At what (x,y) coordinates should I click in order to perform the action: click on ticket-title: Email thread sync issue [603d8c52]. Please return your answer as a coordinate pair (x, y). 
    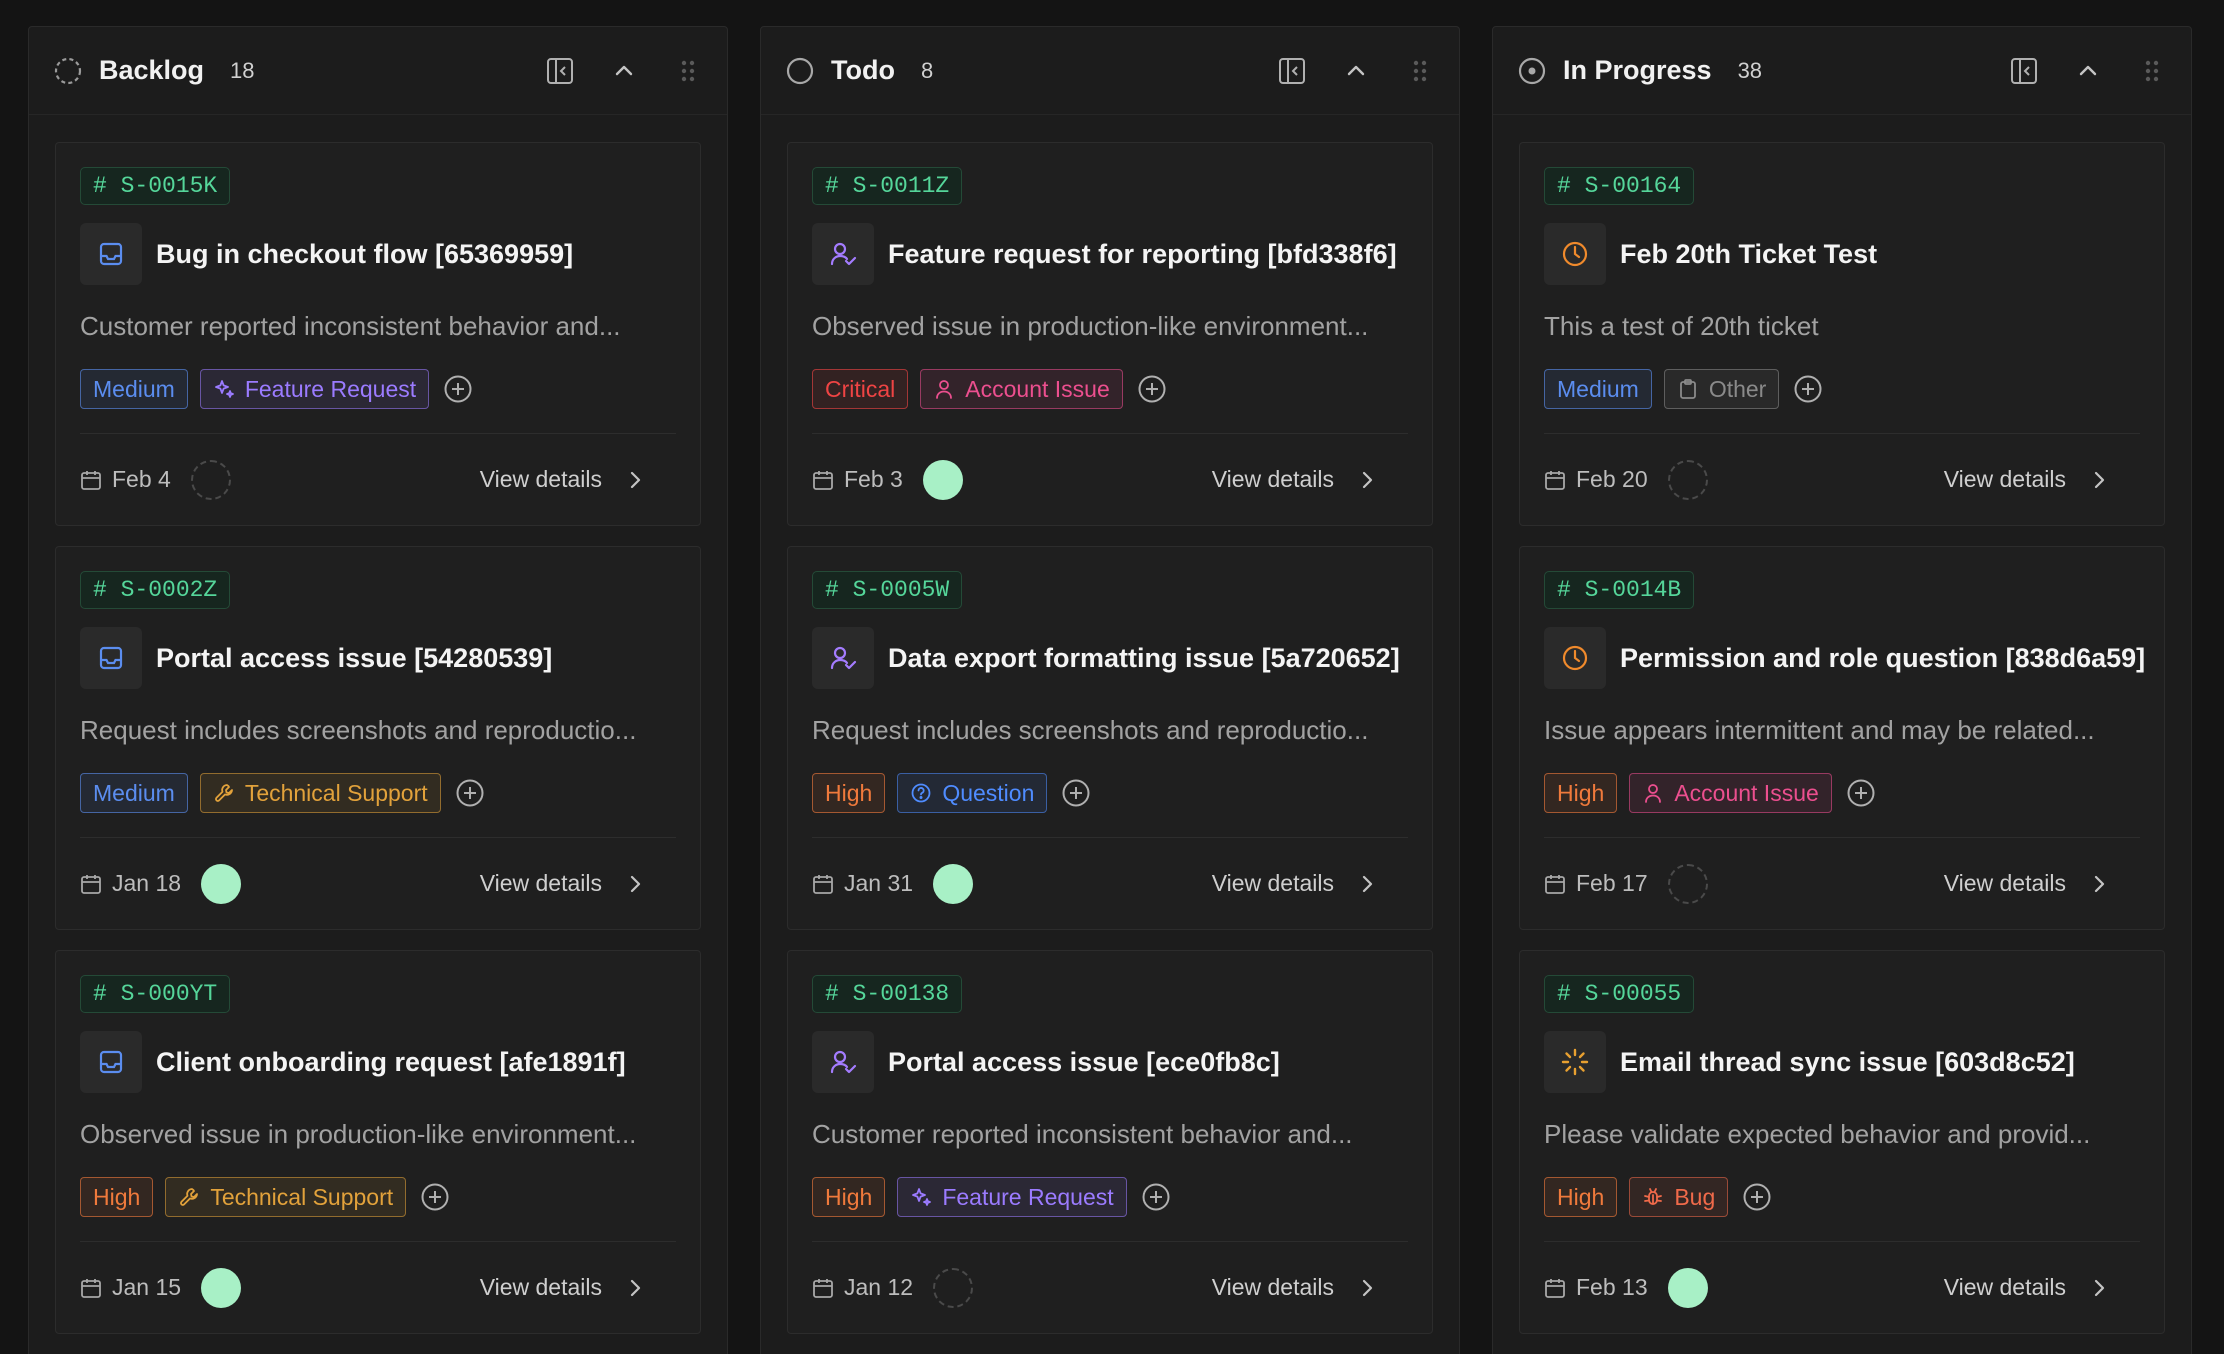
    Looking at the image, I should click on (1847, 1061).